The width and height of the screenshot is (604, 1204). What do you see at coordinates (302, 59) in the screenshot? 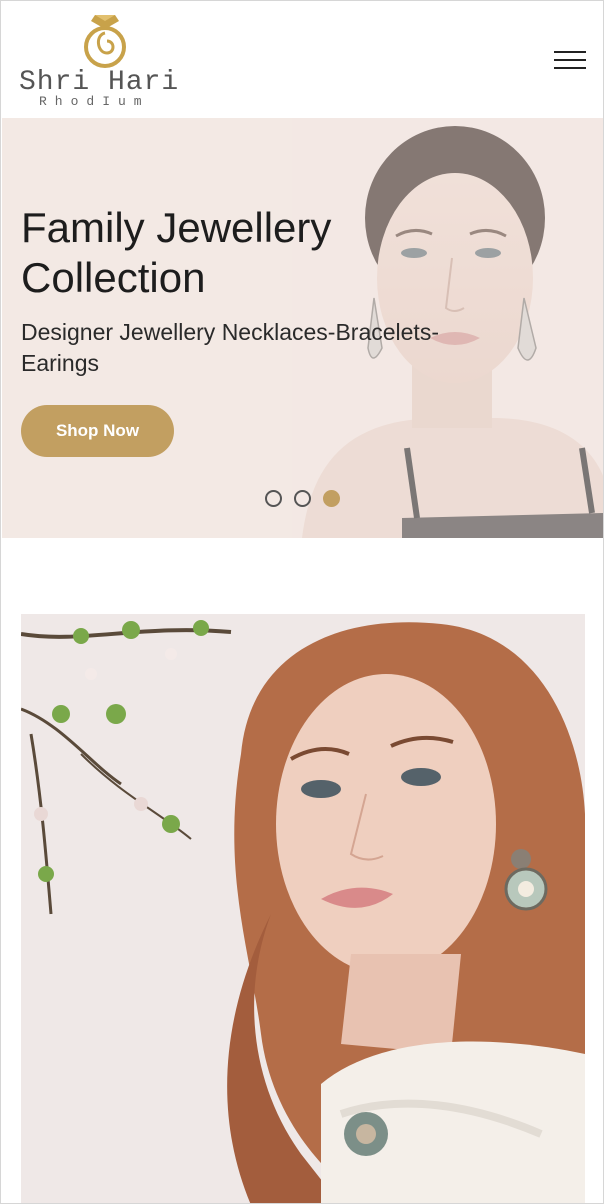
I see `site-header: Shri Hari RhodIum` at bounding box center [302, 59].